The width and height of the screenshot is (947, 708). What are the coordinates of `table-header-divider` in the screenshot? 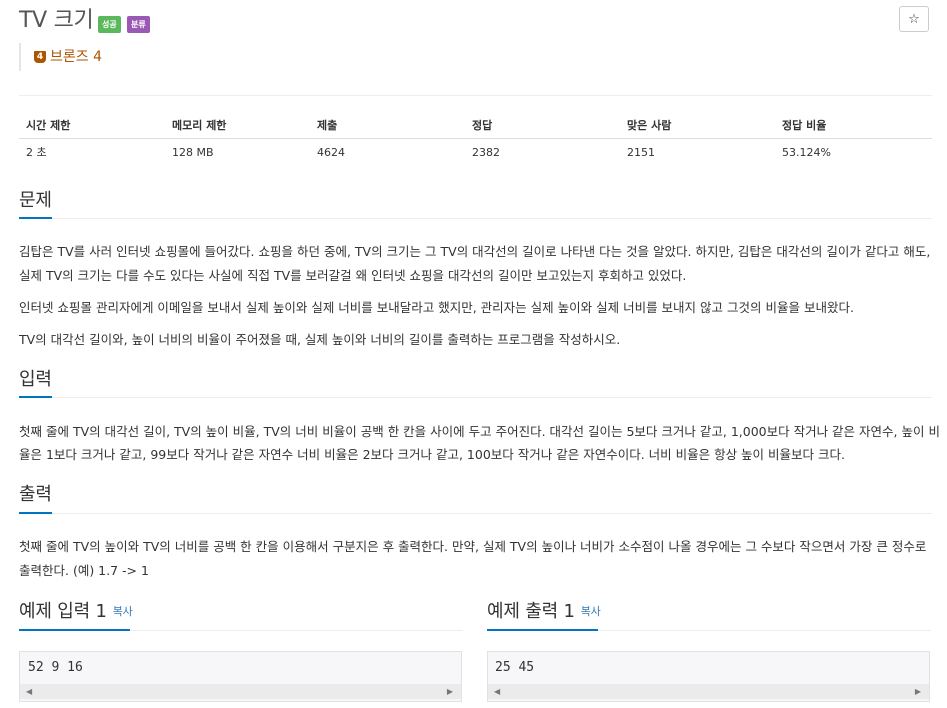 It's located at (475, 138).